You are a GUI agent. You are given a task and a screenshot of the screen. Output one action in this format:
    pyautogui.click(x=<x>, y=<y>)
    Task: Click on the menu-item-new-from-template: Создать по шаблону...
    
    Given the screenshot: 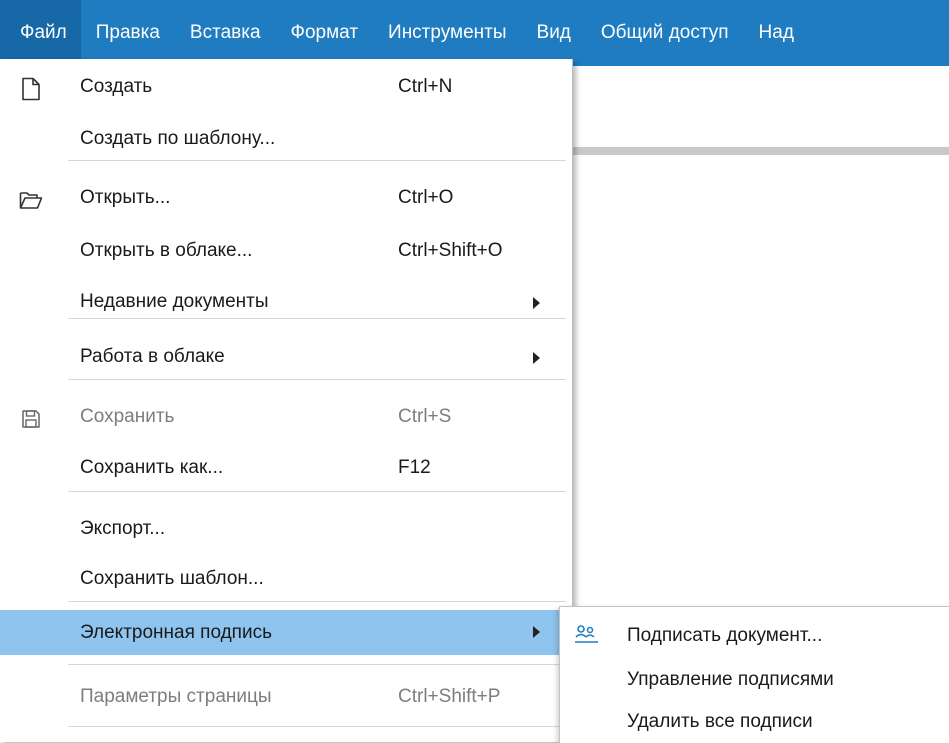 What is the action you would take?
    pyautogui.click(x=286, y=140)
    